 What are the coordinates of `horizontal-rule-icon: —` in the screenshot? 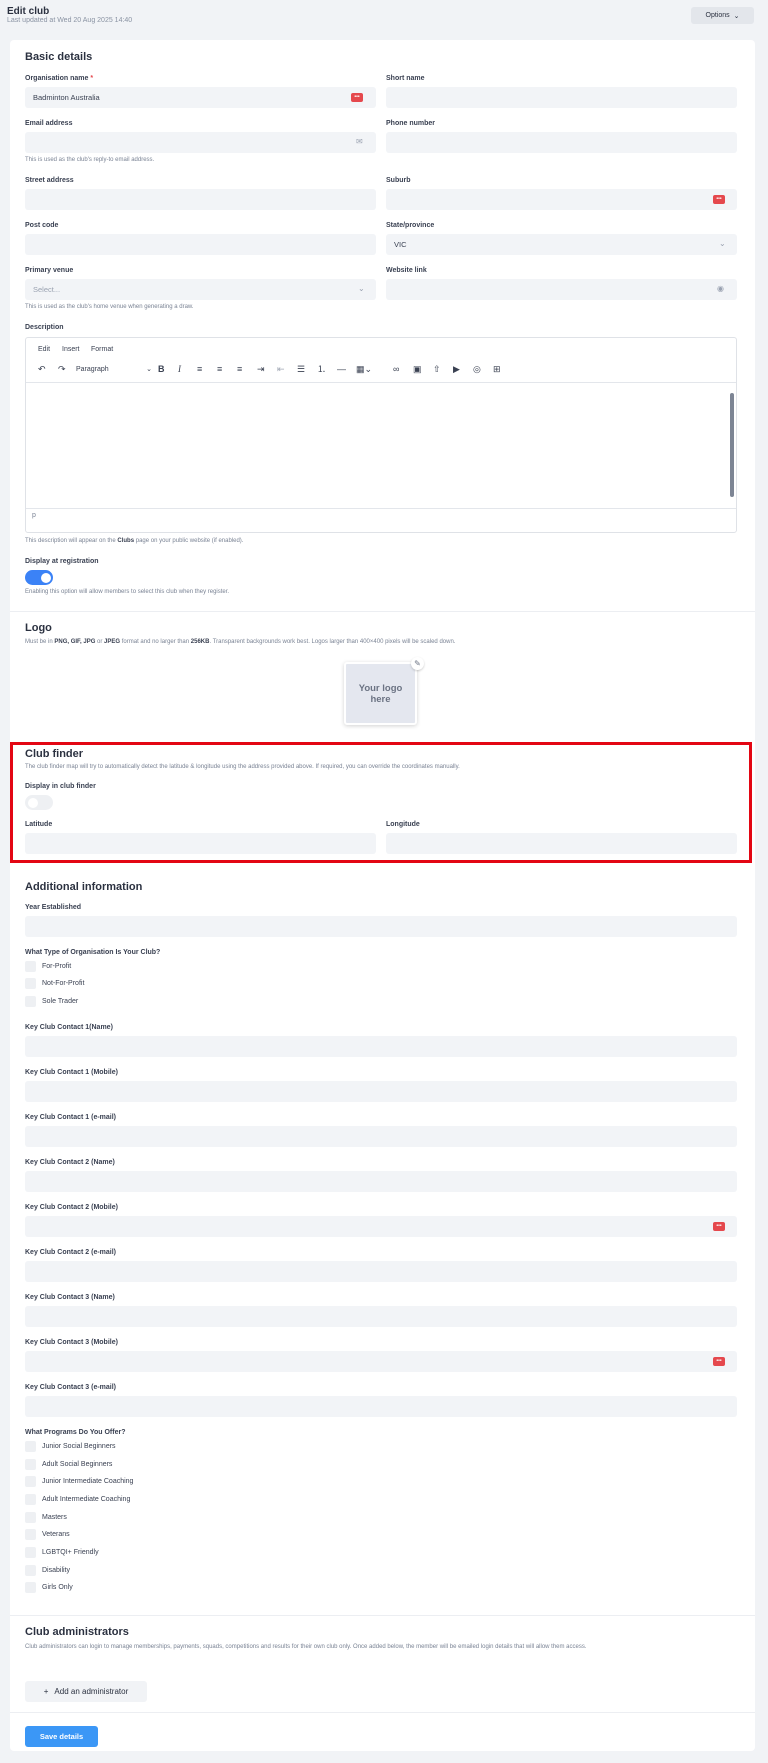 It's located at (341, 369).